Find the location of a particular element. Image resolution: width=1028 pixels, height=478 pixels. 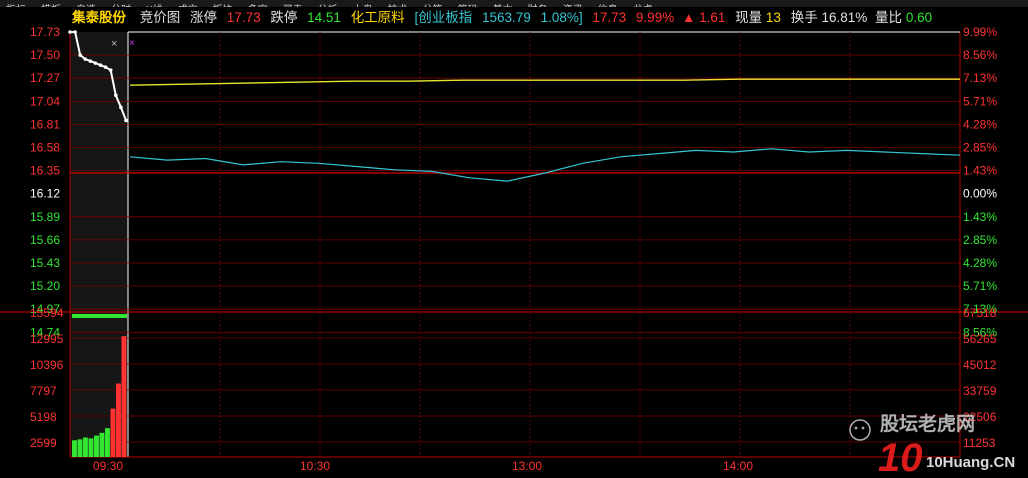

time-axis-label: 10:30 is located at coordinates (315, 466).